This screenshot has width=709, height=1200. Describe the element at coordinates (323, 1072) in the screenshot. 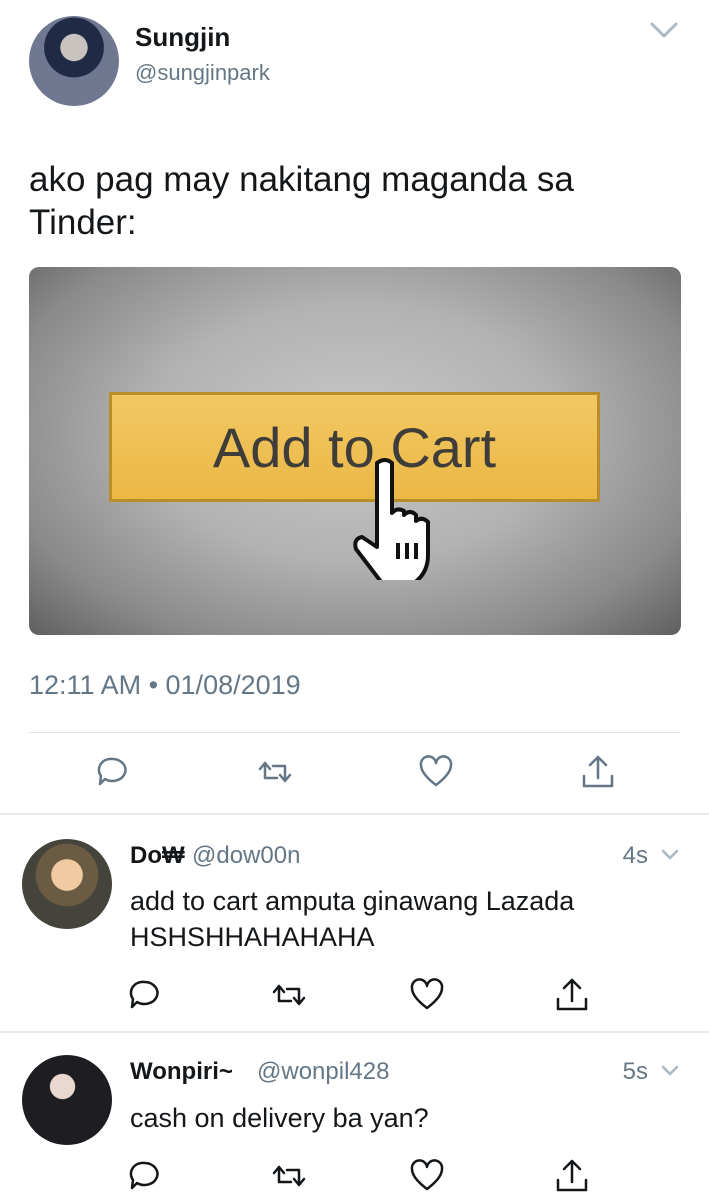

I see `reply-author-handle: @wonpil428` at that location.